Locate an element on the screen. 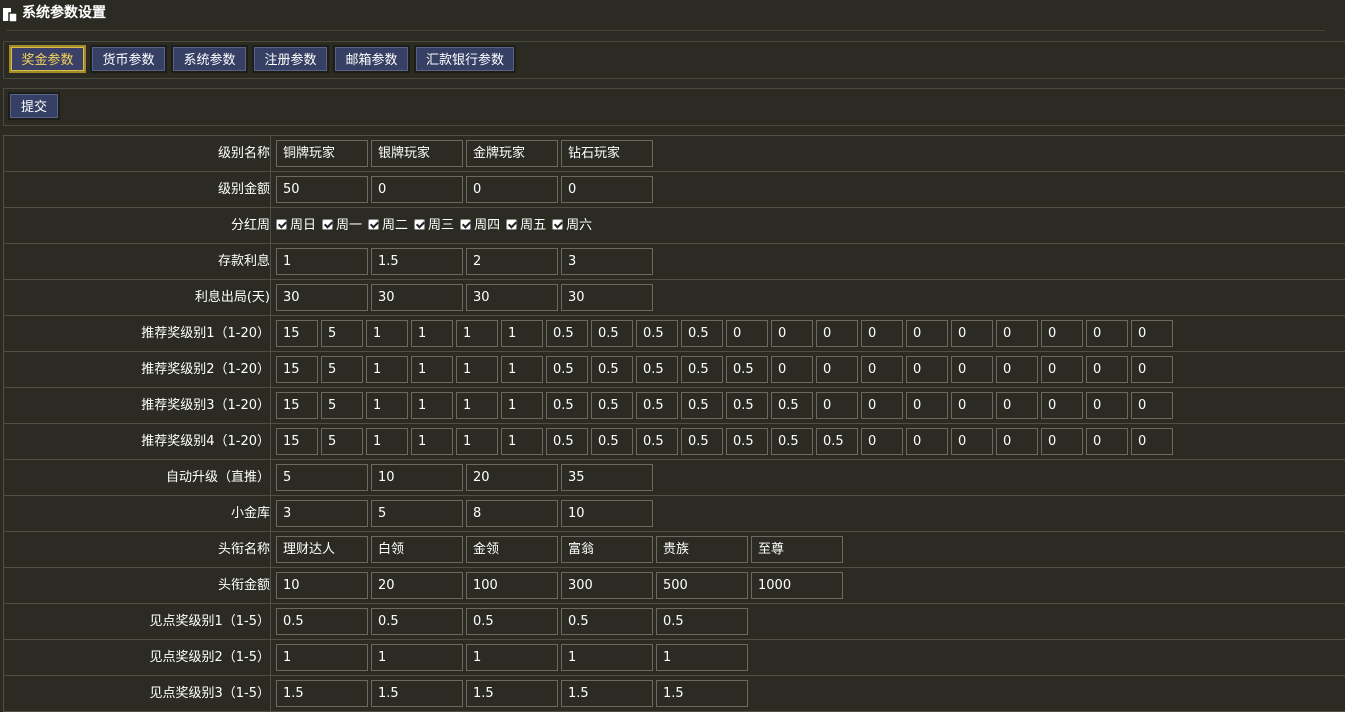  checkbox-wednesday: 周三 is located at coordinates (434, 225).